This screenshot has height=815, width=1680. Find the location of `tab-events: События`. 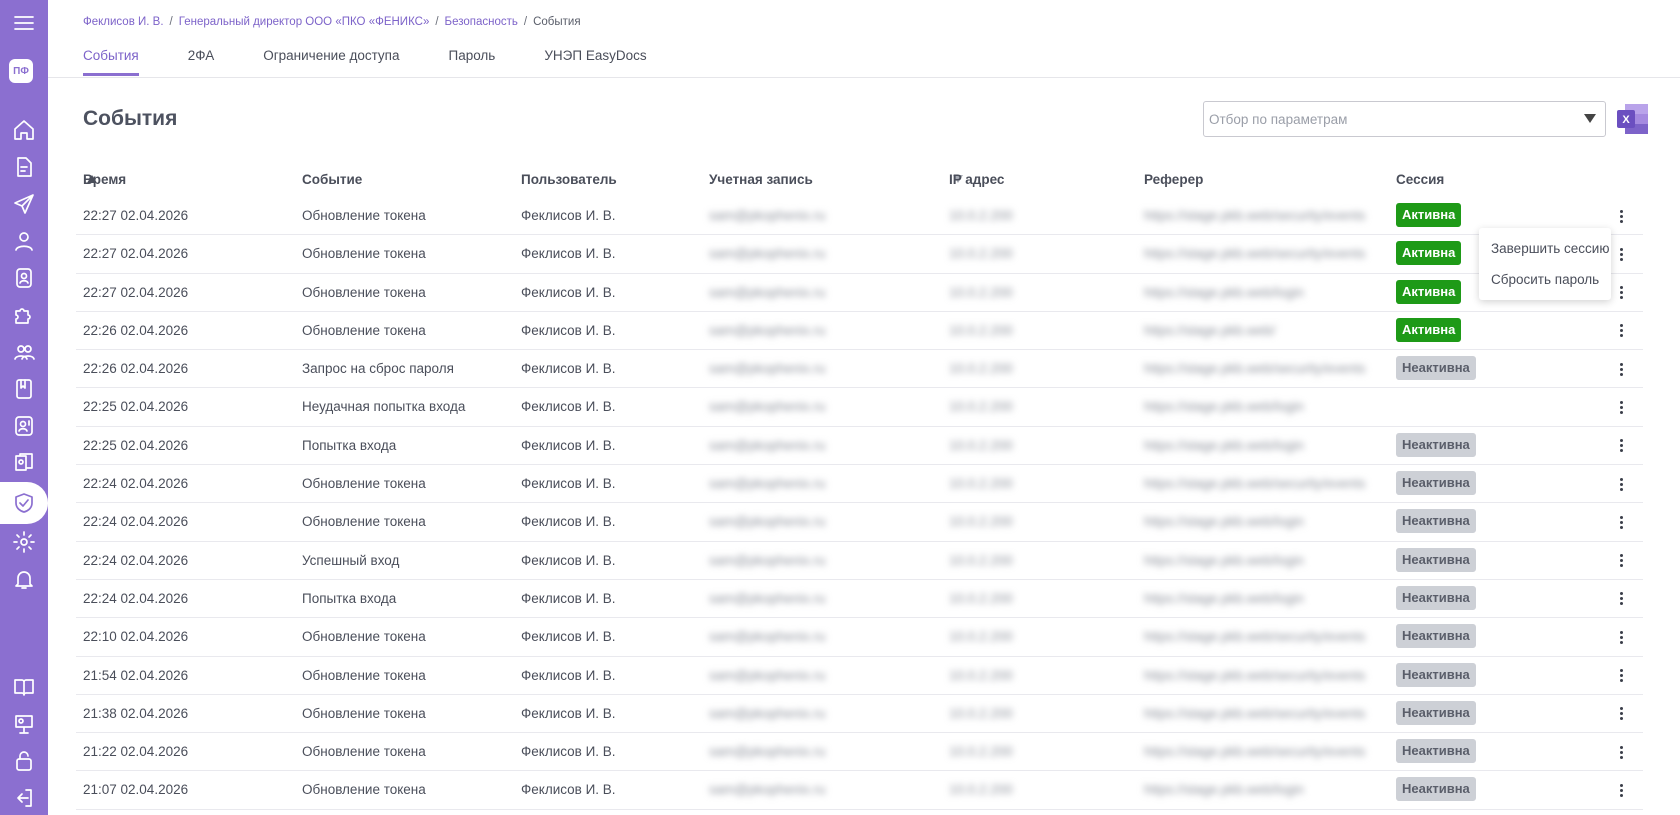

tab-events: События is located at coordinates (111, 62).